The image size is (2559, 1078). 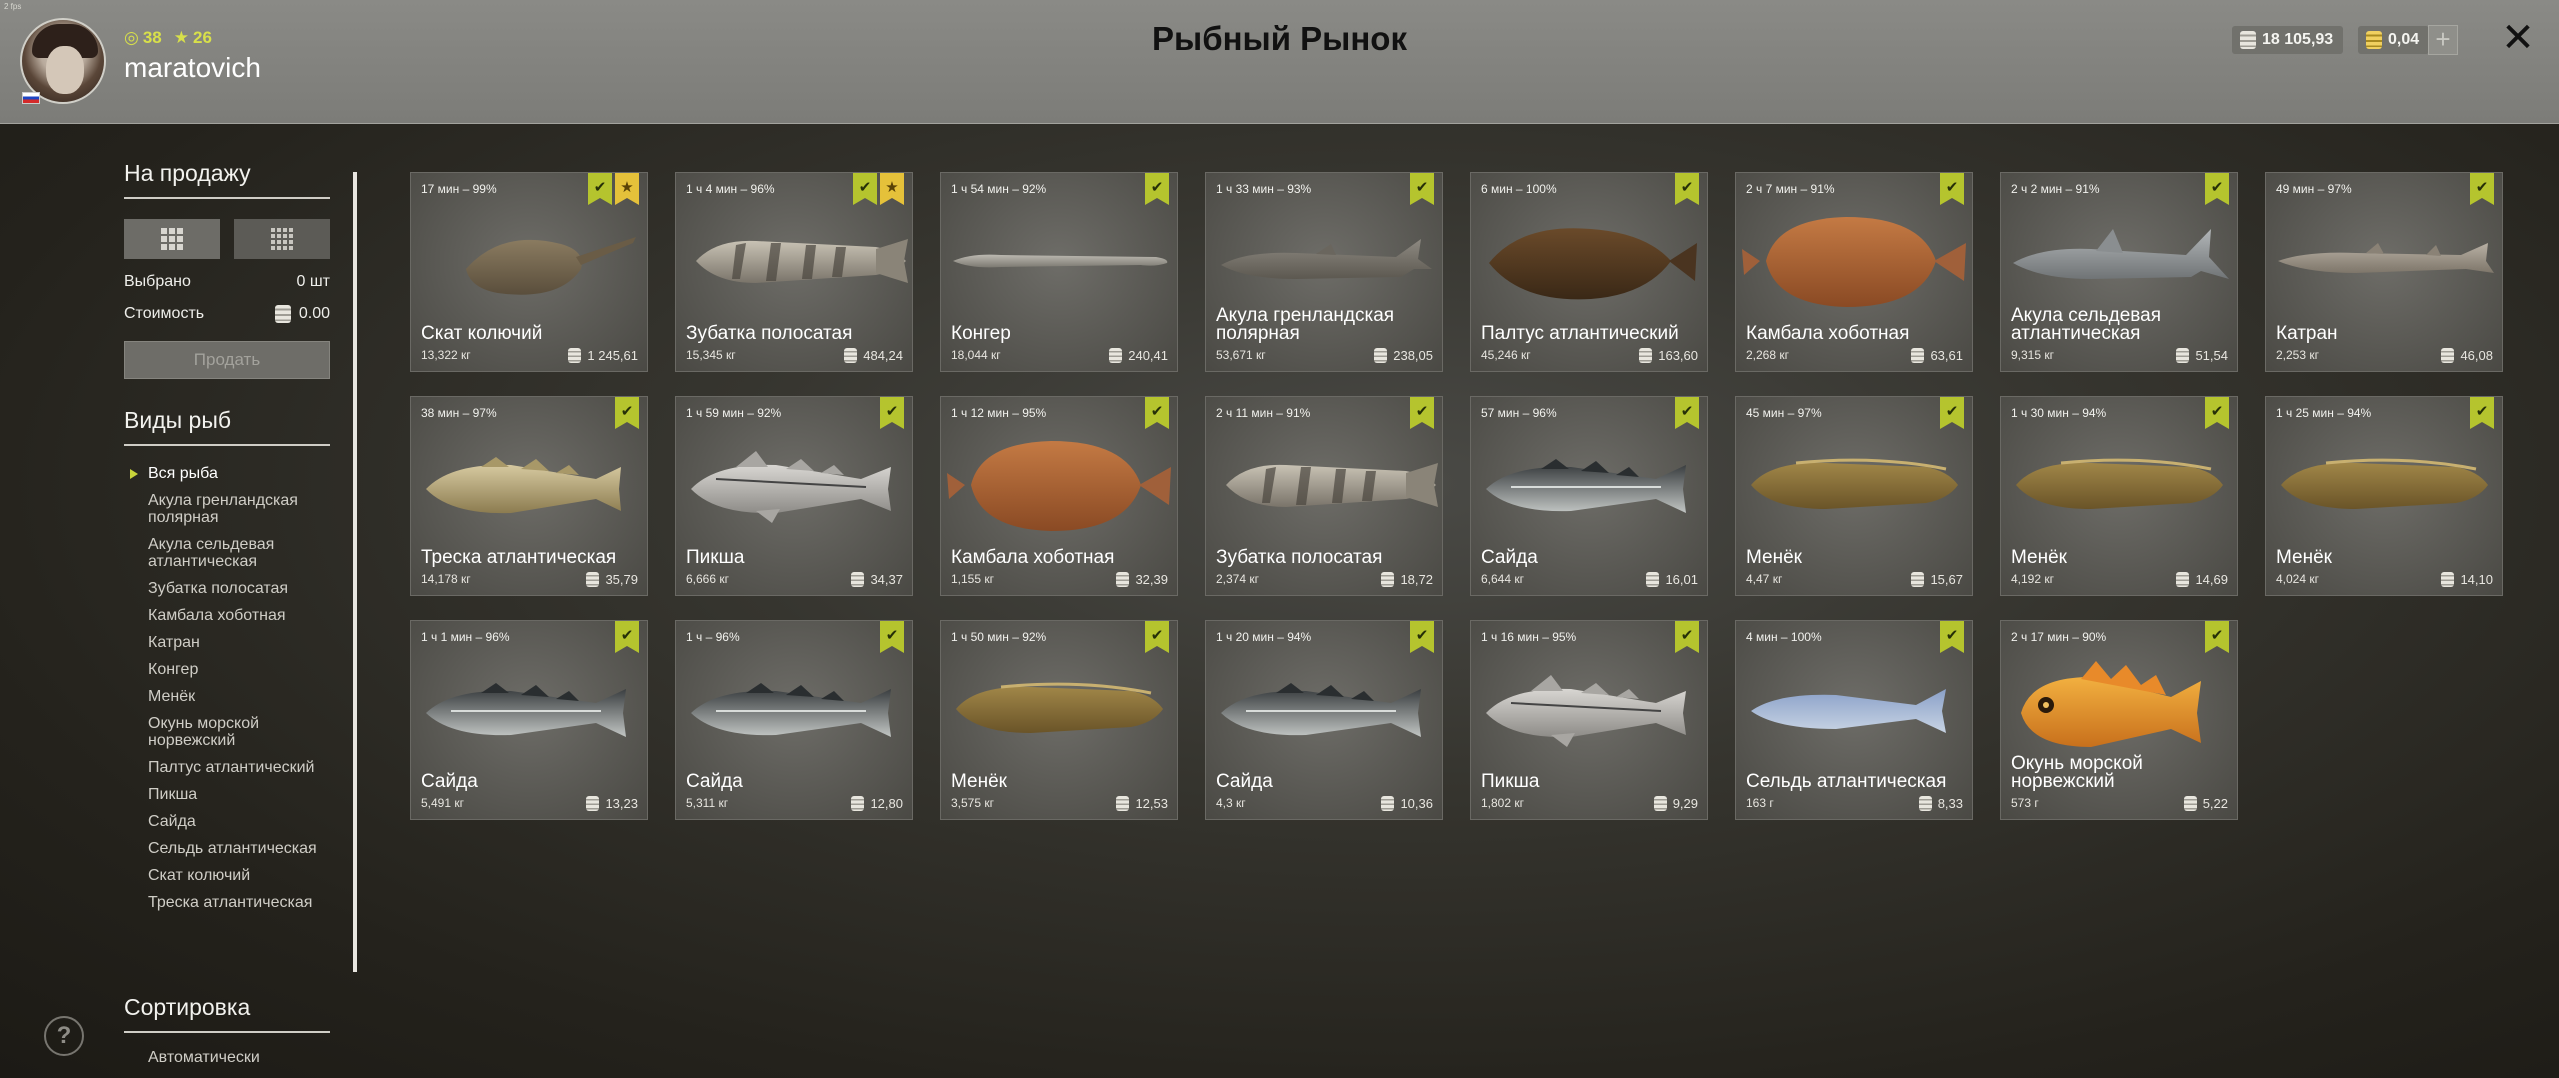 I want to click on sort-option: Автоматически, so click(x=227, y=1050).